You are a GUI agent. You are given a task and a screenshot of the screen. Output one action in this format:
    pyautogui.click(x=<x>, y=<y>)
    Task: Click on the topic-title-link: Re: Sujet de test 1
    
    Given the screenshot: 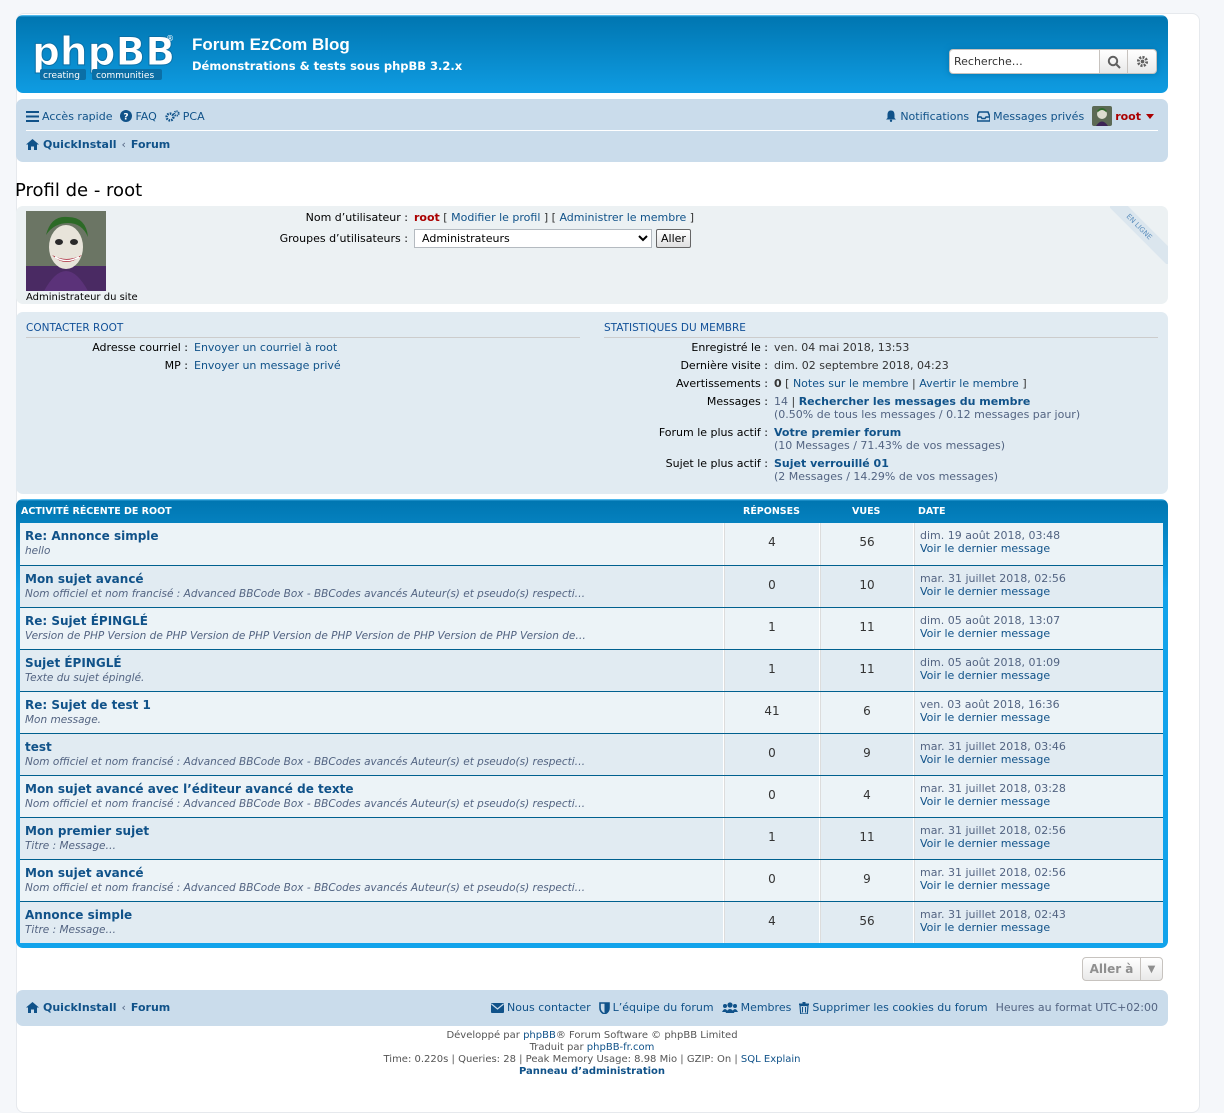 What is the action you would take?
    pyautogui.click(x=88, y=705)
    